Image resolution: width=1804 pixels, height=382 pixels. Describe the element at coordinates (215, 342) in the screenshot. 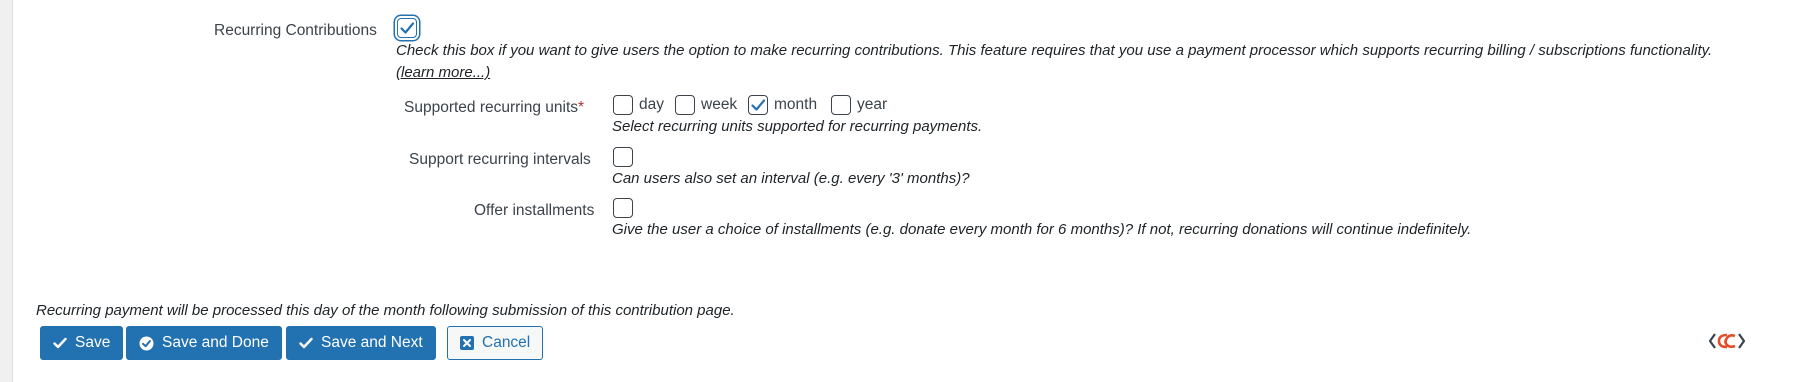

I see `save-and-done-label: Save and Done` at that location.